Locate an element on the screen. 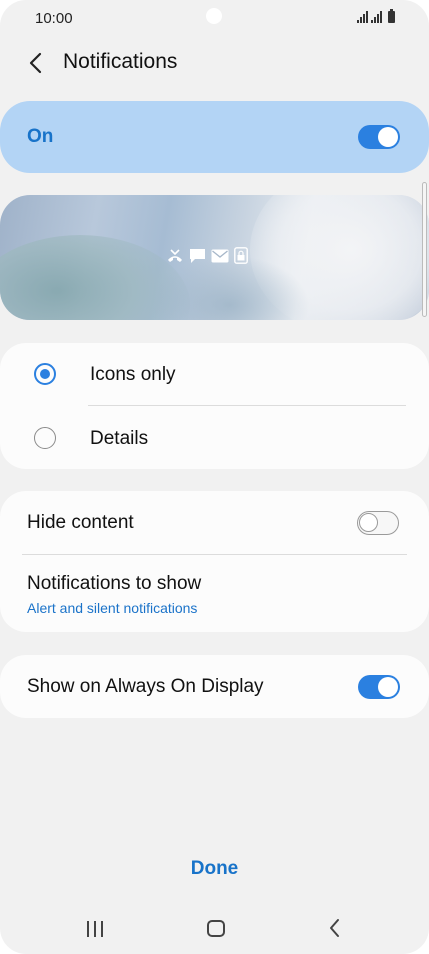 This screenshot has width=429, height=954. status-icons is located at coordinates (376, 16).